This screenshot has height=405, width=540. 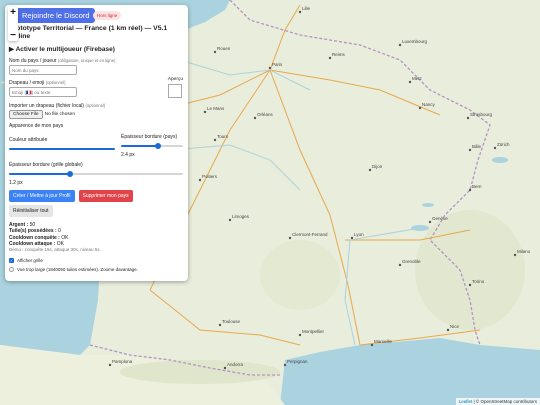 What do you see at coordinates (429, 104) in the screenshot?
I see `city-label: Nancy` at bounding box center [429, 104].